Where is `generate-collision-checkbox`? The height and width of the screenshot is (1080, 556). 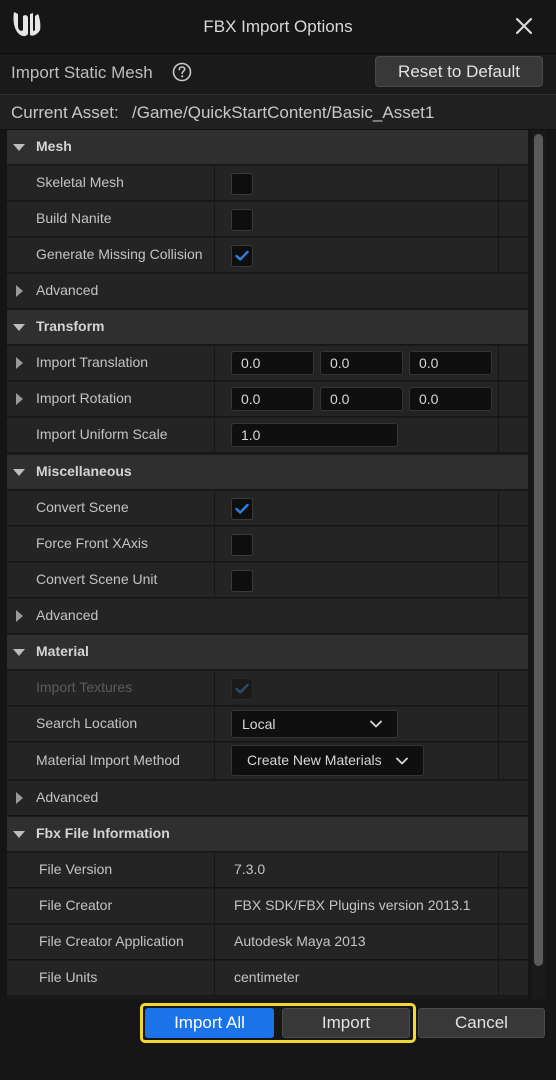
generate-collision-checkbox is located at coordinates (242, 256).